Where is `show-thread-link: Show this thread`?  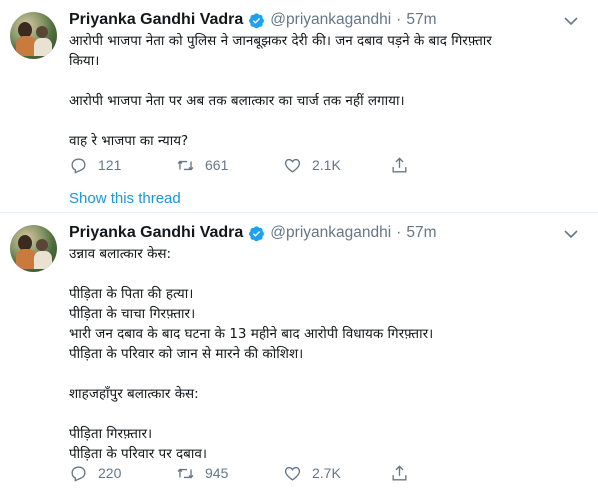
show-thread-link: Show this thread is located at coordinates (125, 198).